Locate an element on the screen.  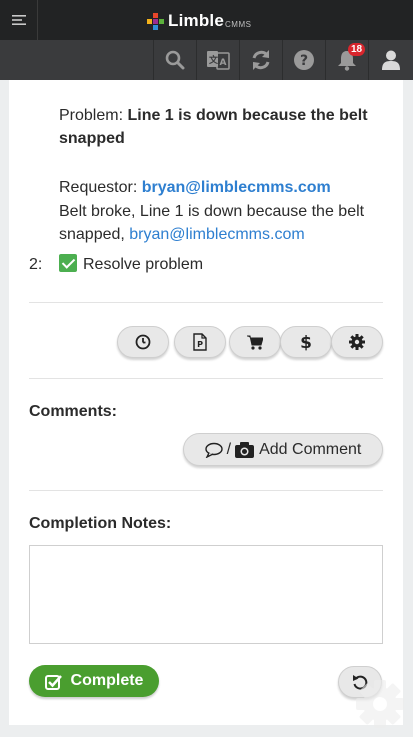
step-label: Resolve problem is located at coordinates (143, 264).